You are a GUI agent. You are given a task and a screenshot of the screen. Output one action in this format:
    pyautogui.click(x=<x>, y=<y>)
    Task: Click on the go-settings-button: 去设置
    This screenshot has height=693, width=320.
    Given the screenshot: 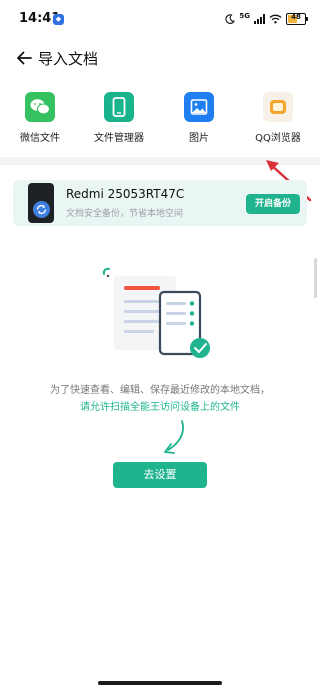 What is the action you would take?
    pyautogui.click(x=160, y=475)
    